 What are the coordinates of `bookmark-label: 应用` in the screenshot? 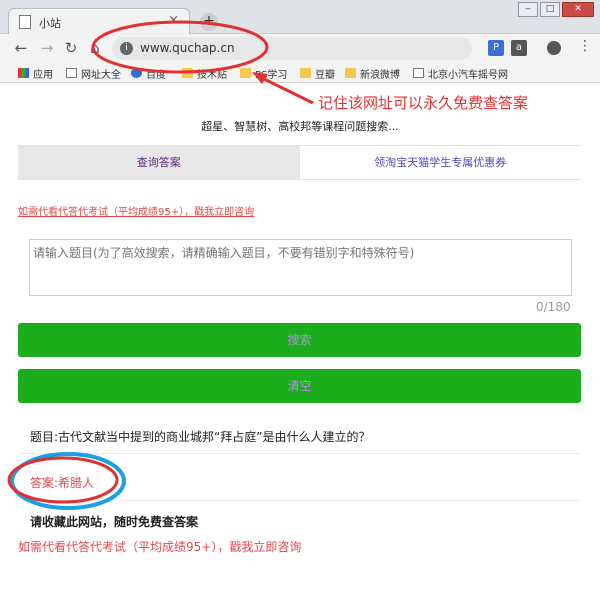 It's located at (43, 75).